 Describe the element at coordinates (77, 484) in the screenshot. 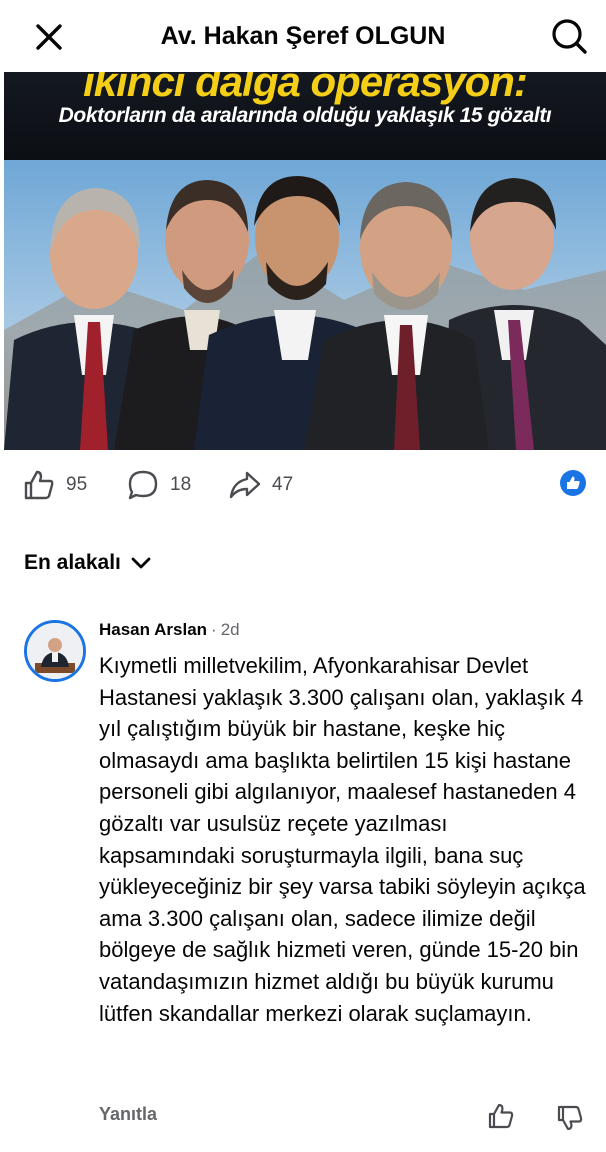

I see `like-count: 95` at that location.